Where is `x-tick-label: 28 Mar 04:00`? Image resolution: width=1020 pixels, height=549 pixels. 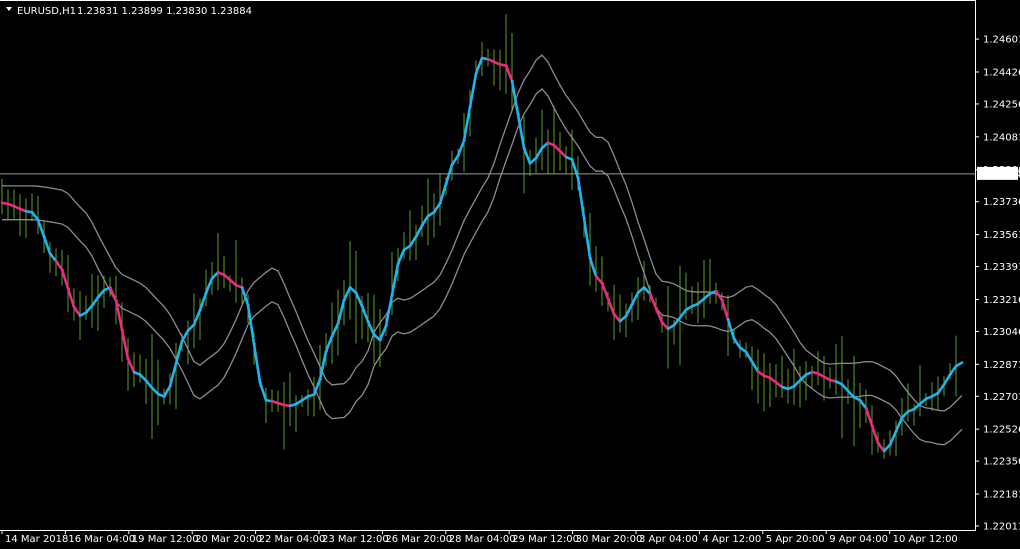 x-tick-label: 28 Mar 04:00 is located at coordinates (482, 539).